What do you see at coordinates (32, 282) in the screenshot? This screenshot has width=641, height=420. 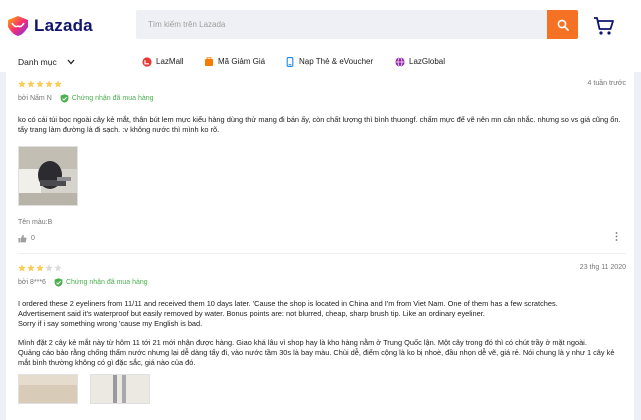 I see `review-author: bởi 8***6` at bounding box center [32, 282].